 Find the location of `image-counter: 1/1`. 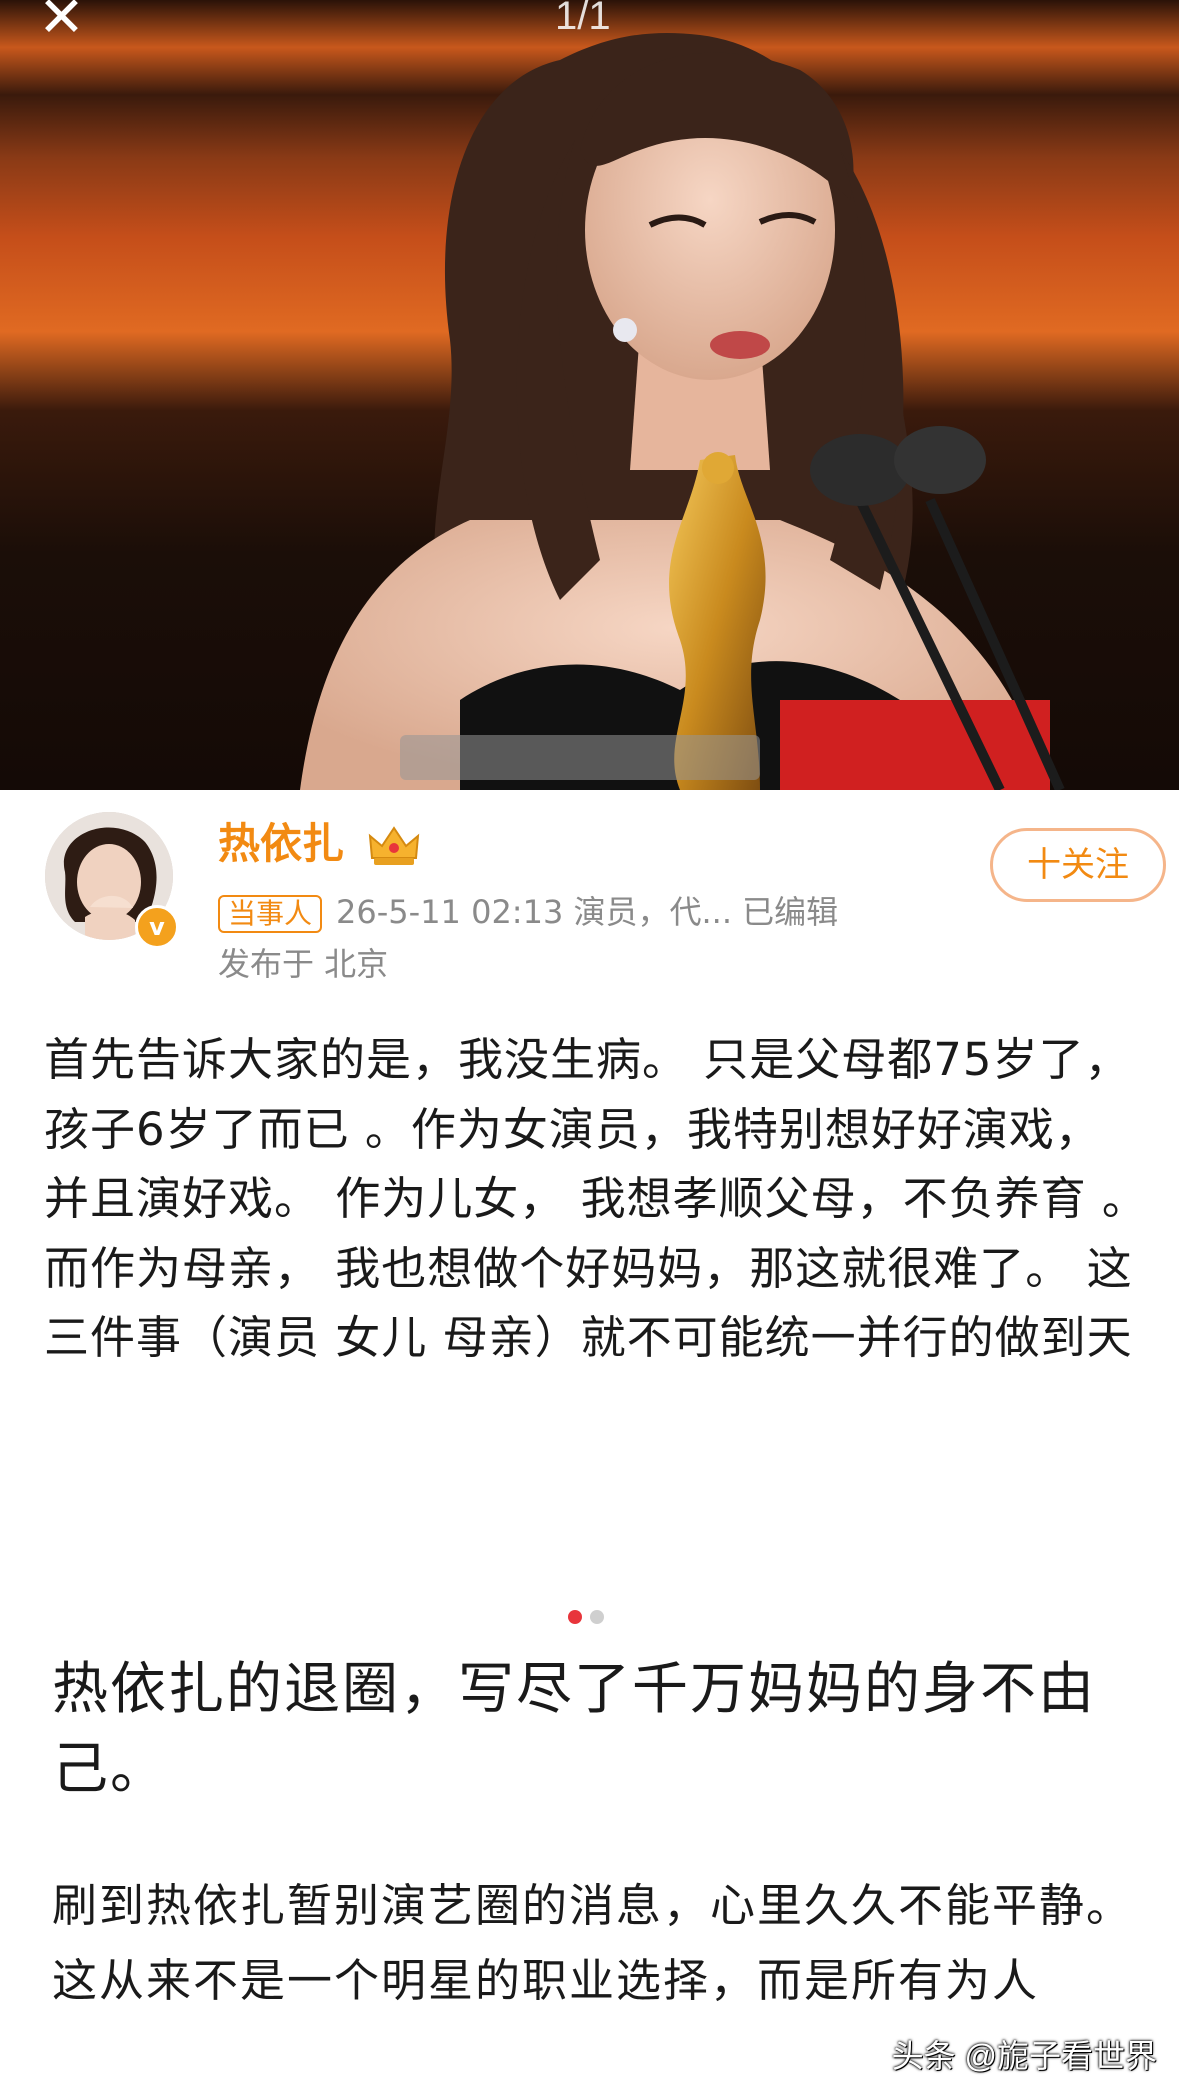

image-counter: 1/1 is located at coordinates (583, 19).